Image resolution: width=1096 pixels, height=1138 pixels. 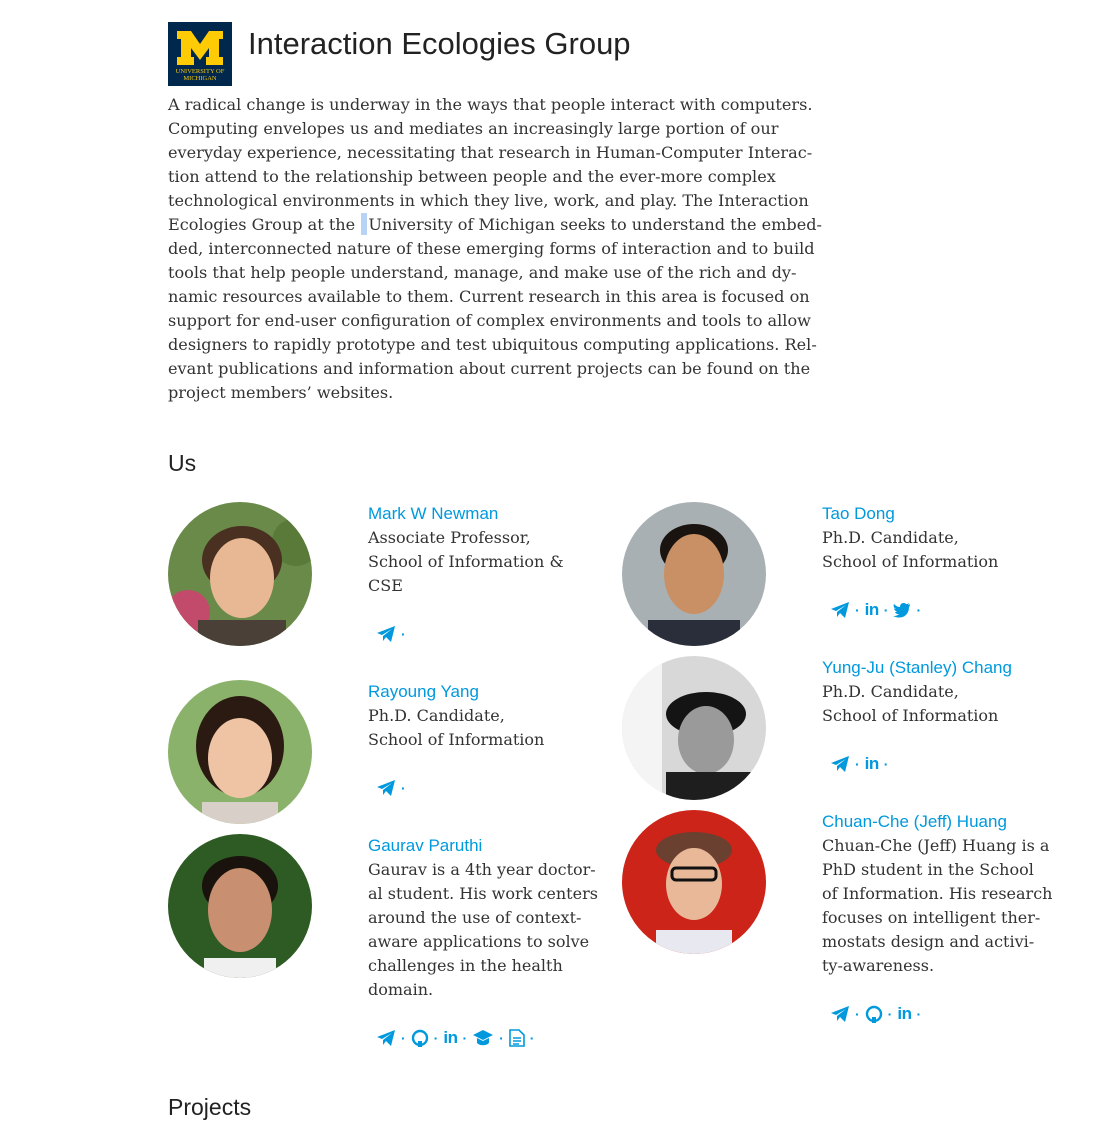 I want to click on member-links: · · in · · ·, so click(x=457, y=1038).